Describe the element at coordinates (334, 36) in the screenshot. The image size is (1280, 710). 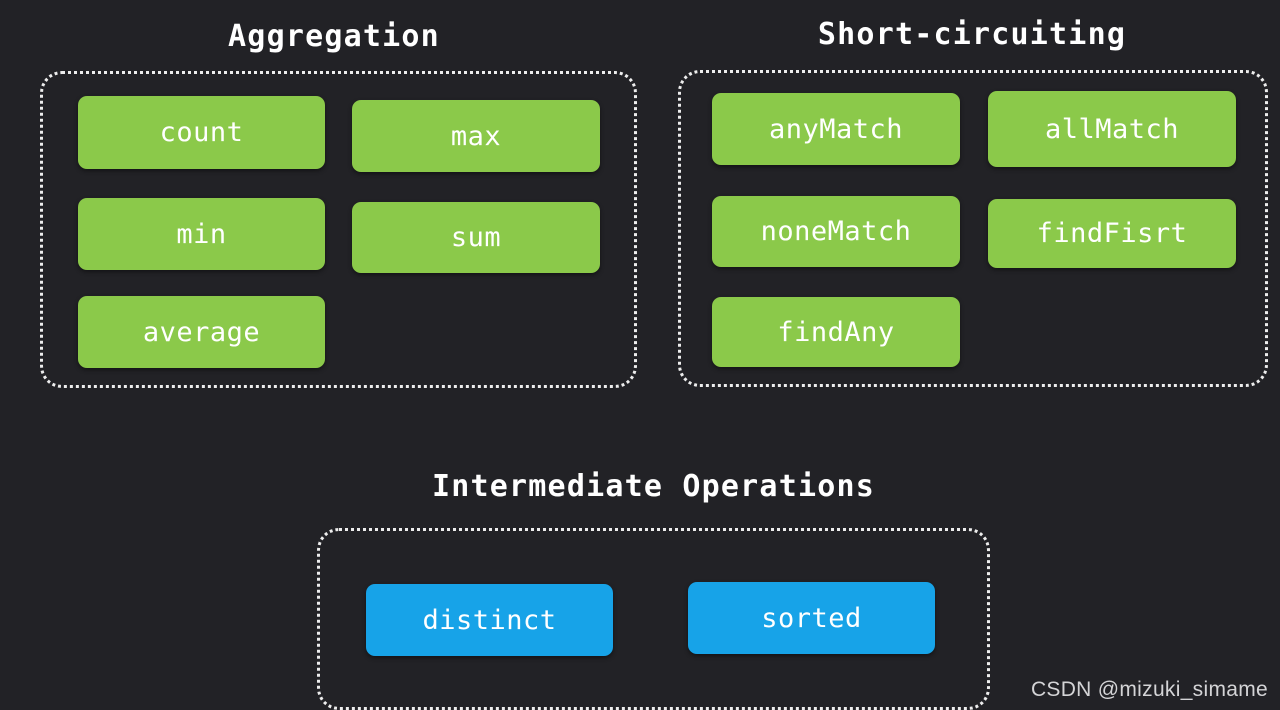
I see `section-title-aggregation: Aggregation` at that location.